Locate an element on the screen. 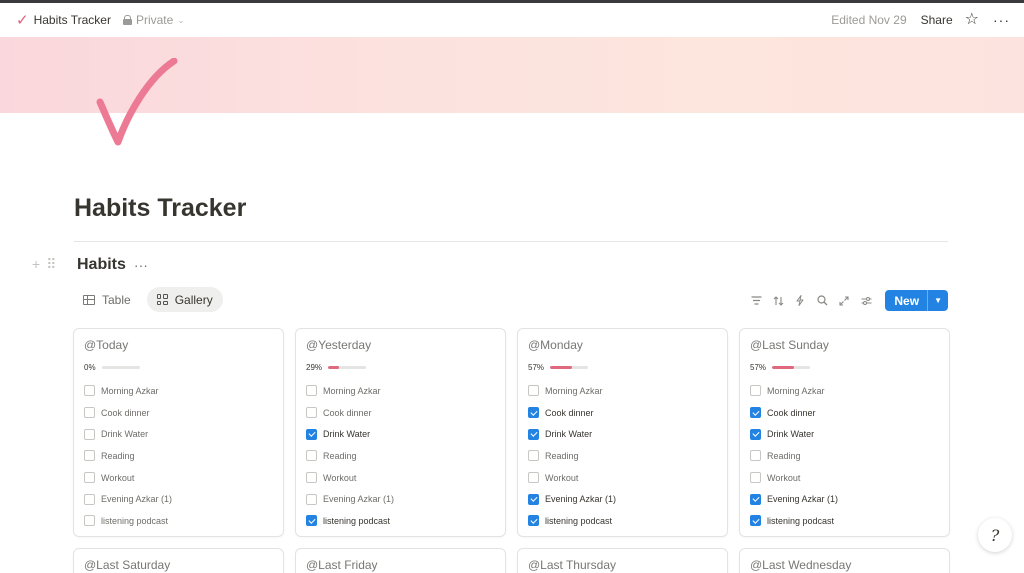 The image size is (1024, 573). day-card: @Last Saturday is located at coordinates (178, 560).